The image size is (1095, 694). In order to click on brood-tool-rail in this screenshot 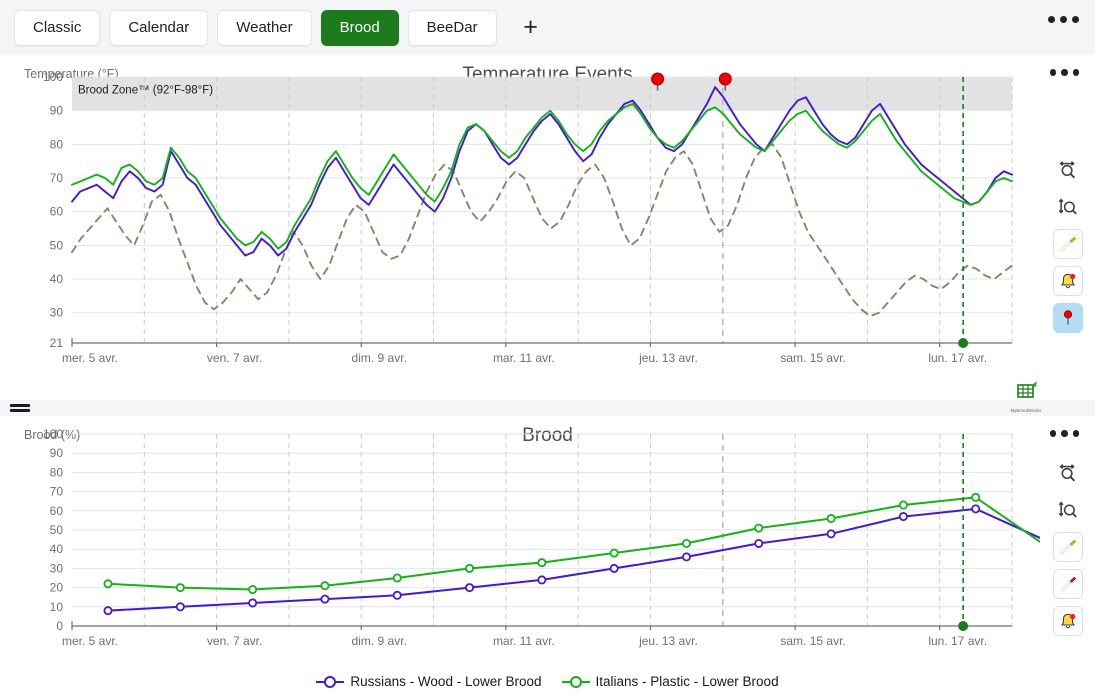, I will do `click(1068, 547)`.